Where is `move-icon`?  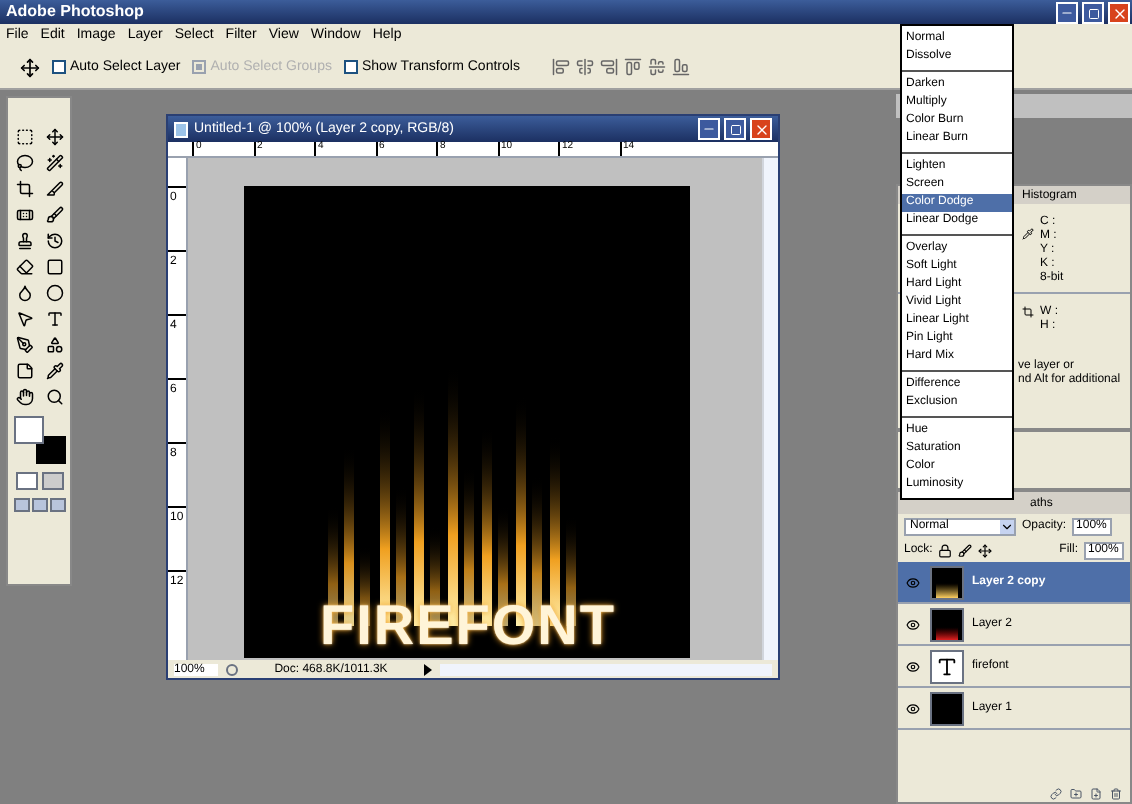
move-icon is located at coordinates (985, 550).